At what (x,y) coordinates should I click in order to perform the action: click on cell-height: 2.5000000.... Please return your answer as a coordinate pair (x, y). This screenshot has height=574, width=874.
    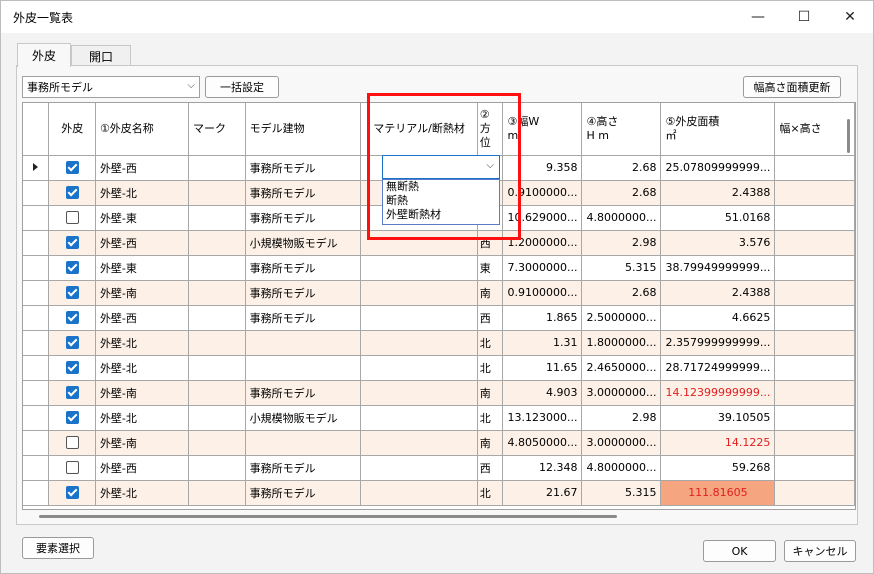
    Looking at the image, I should click on (621, 318).